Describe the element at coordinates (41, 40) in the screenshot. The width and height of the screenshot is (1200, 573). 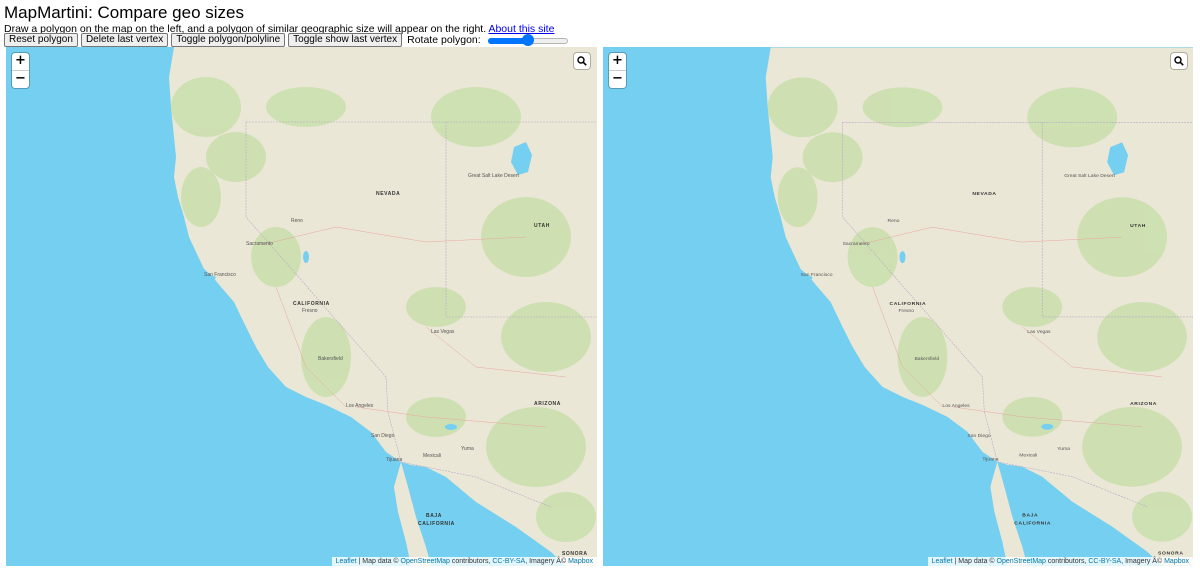
I see `reset-polygon-button: Reset polygon` at that location.